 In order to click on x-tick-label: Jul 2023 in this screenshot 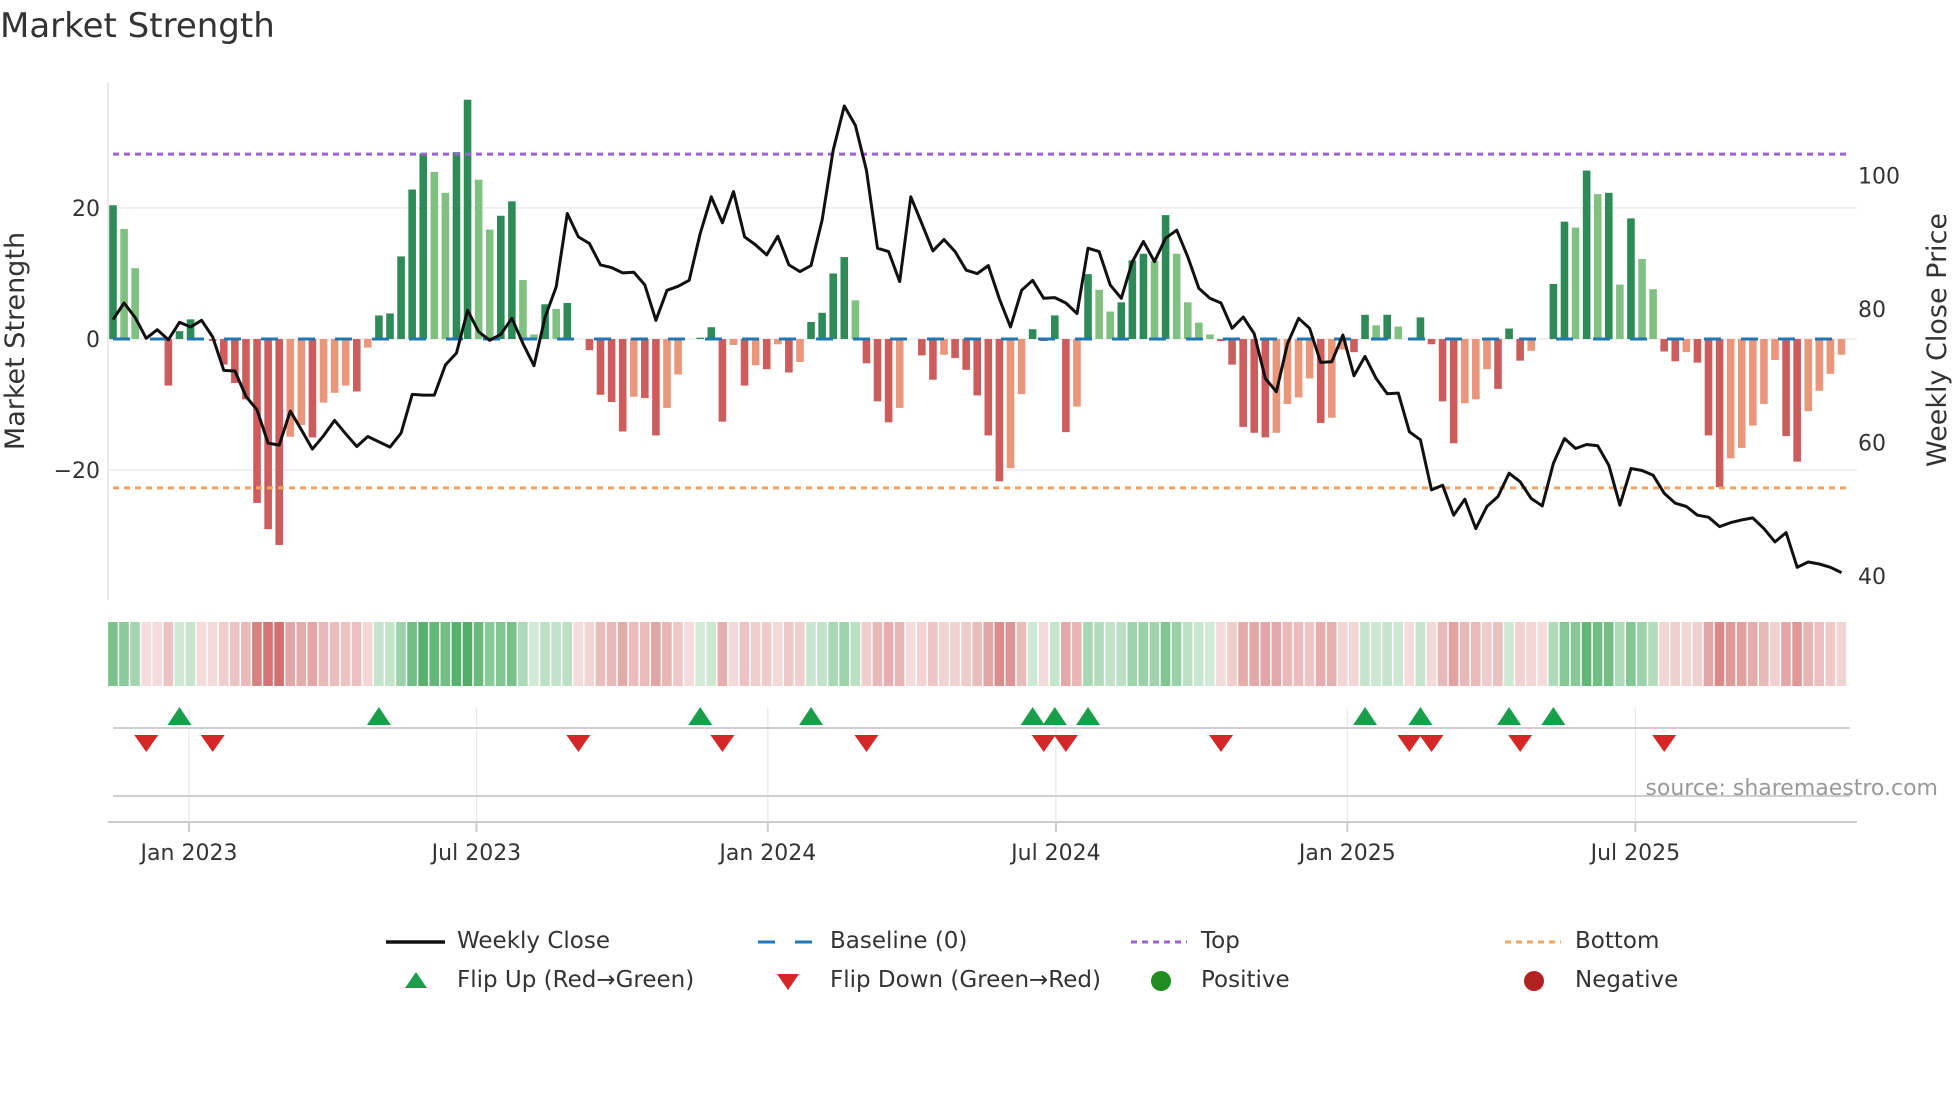, I will do `click(476, 853)`.